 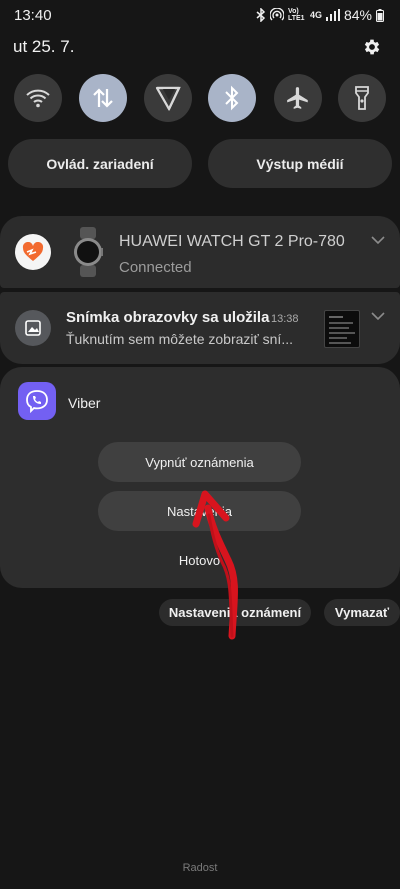 What do you see at coordinates (88, 252) in the screenshot?
I see `smartwatch-image` at bounding box center [88, 252].